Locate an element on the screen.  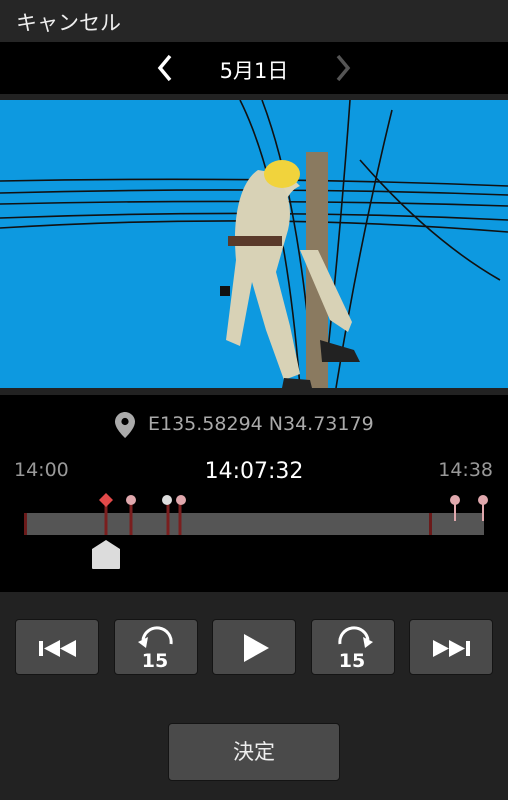
current-time: 14:07:32 is located at coordinates (254, 471).